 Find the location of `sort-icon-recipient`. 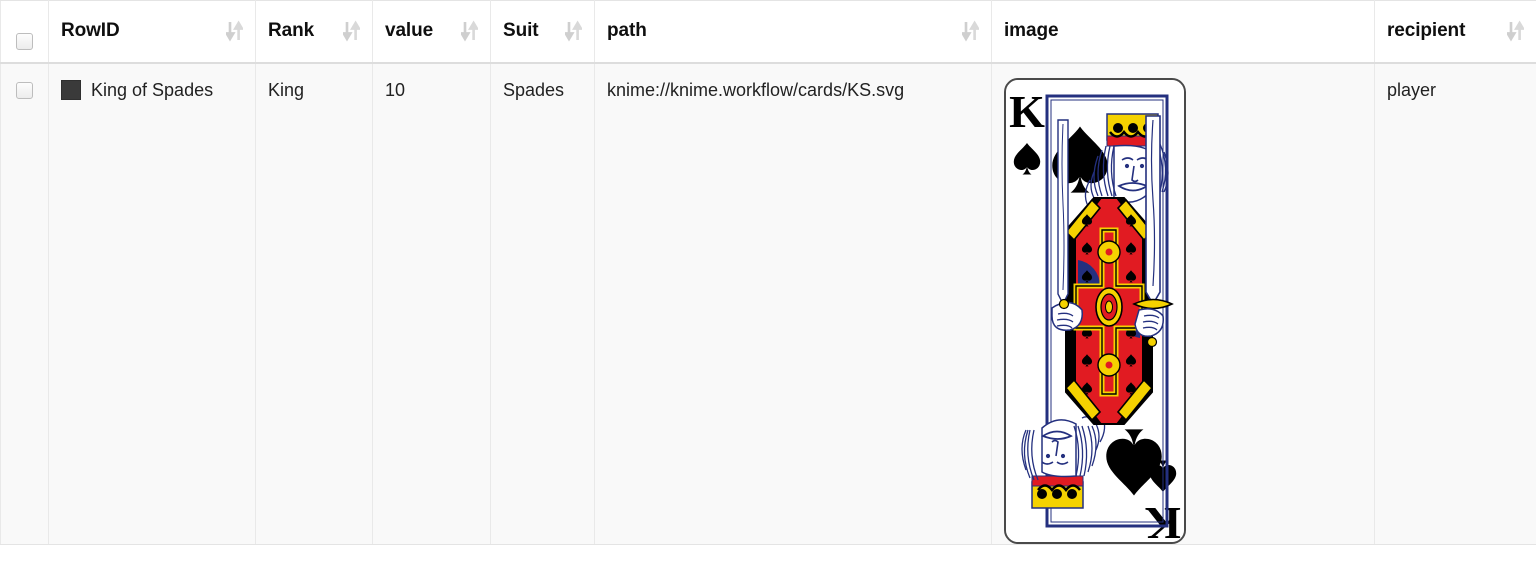

sort-icon-recipient is located at coordinates (1515, 31).